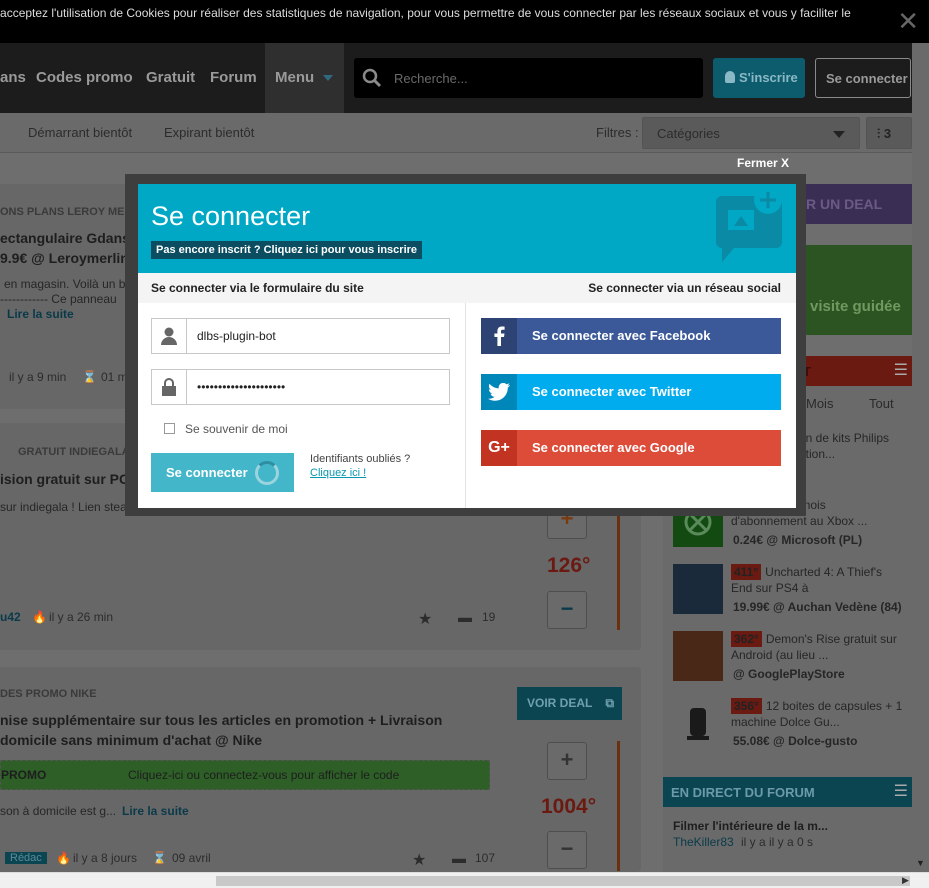  I want to click on category-select: Catégories, so click(751, 133).